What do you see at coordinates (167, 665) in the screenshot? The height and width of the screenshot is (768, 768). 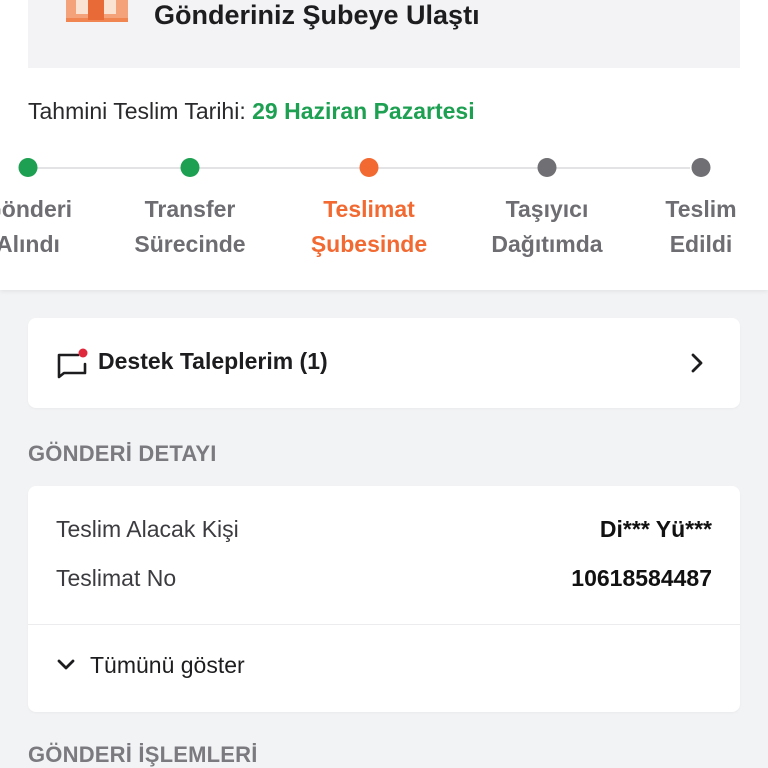 I see `show-all-label: Tümünü göster` at bounding box center [167, 665].